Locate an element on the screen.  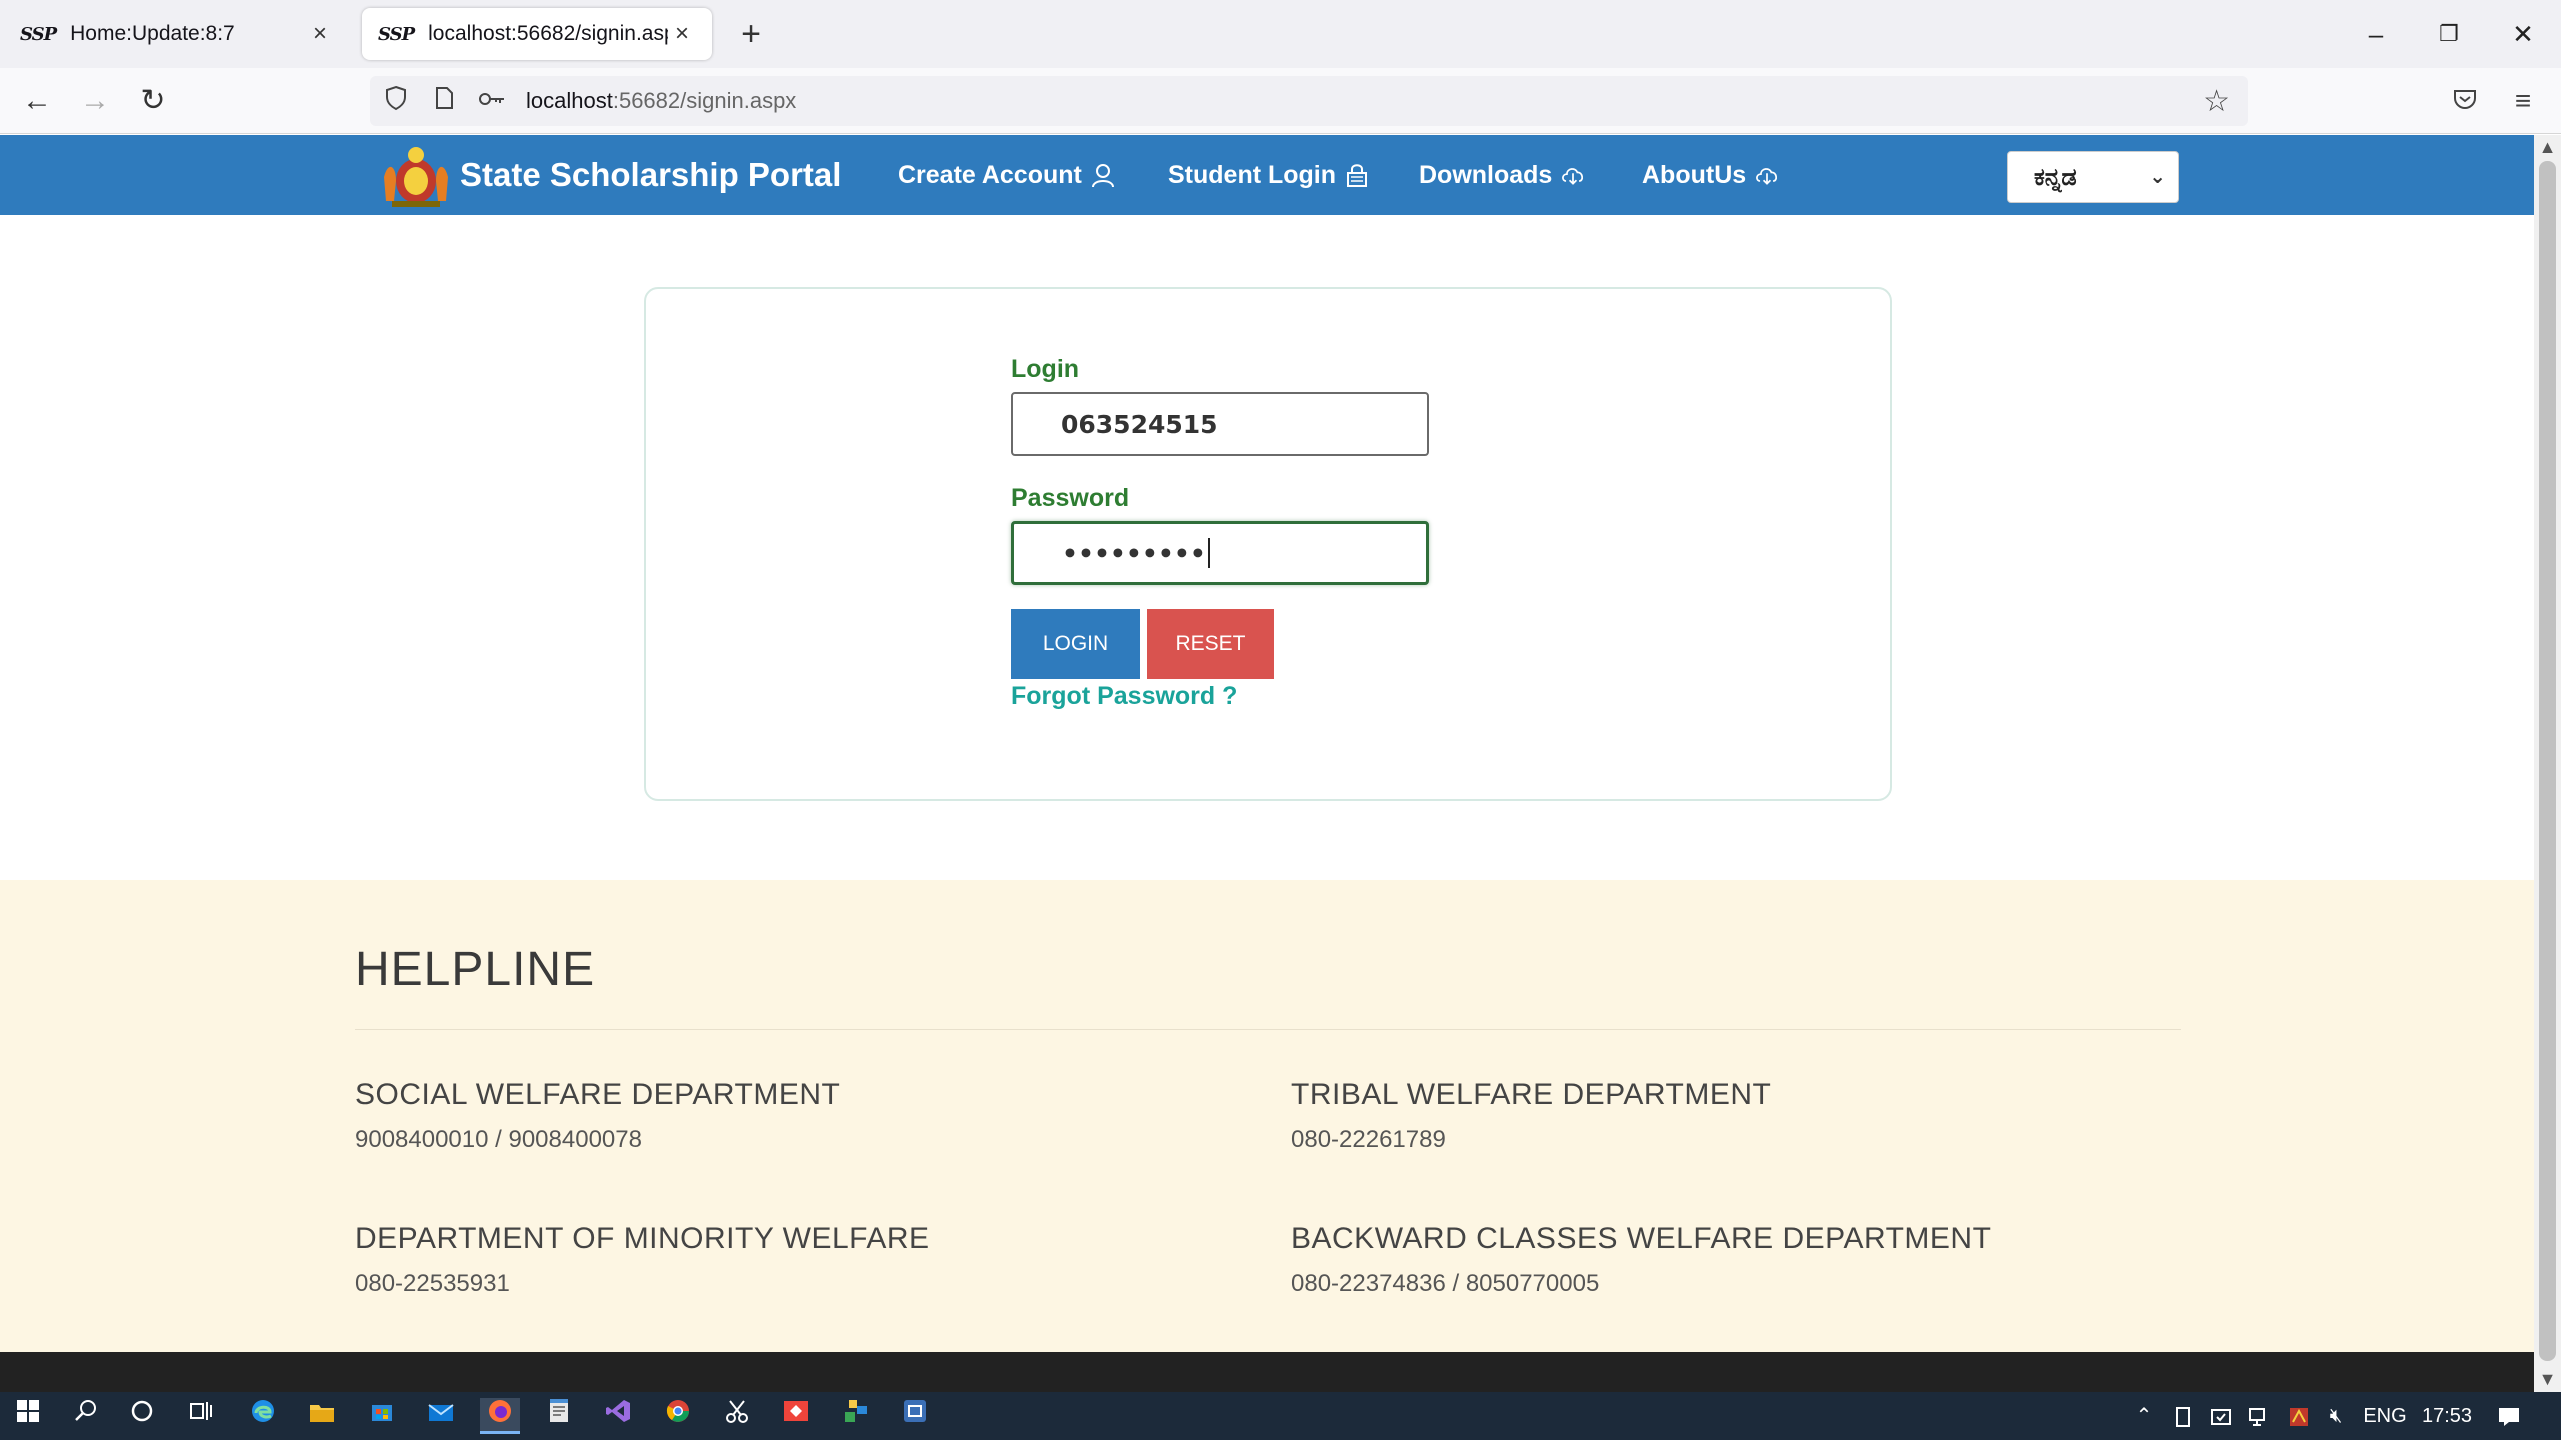
password-input-value: ••••••••• is located at coordinates (1134, 553).